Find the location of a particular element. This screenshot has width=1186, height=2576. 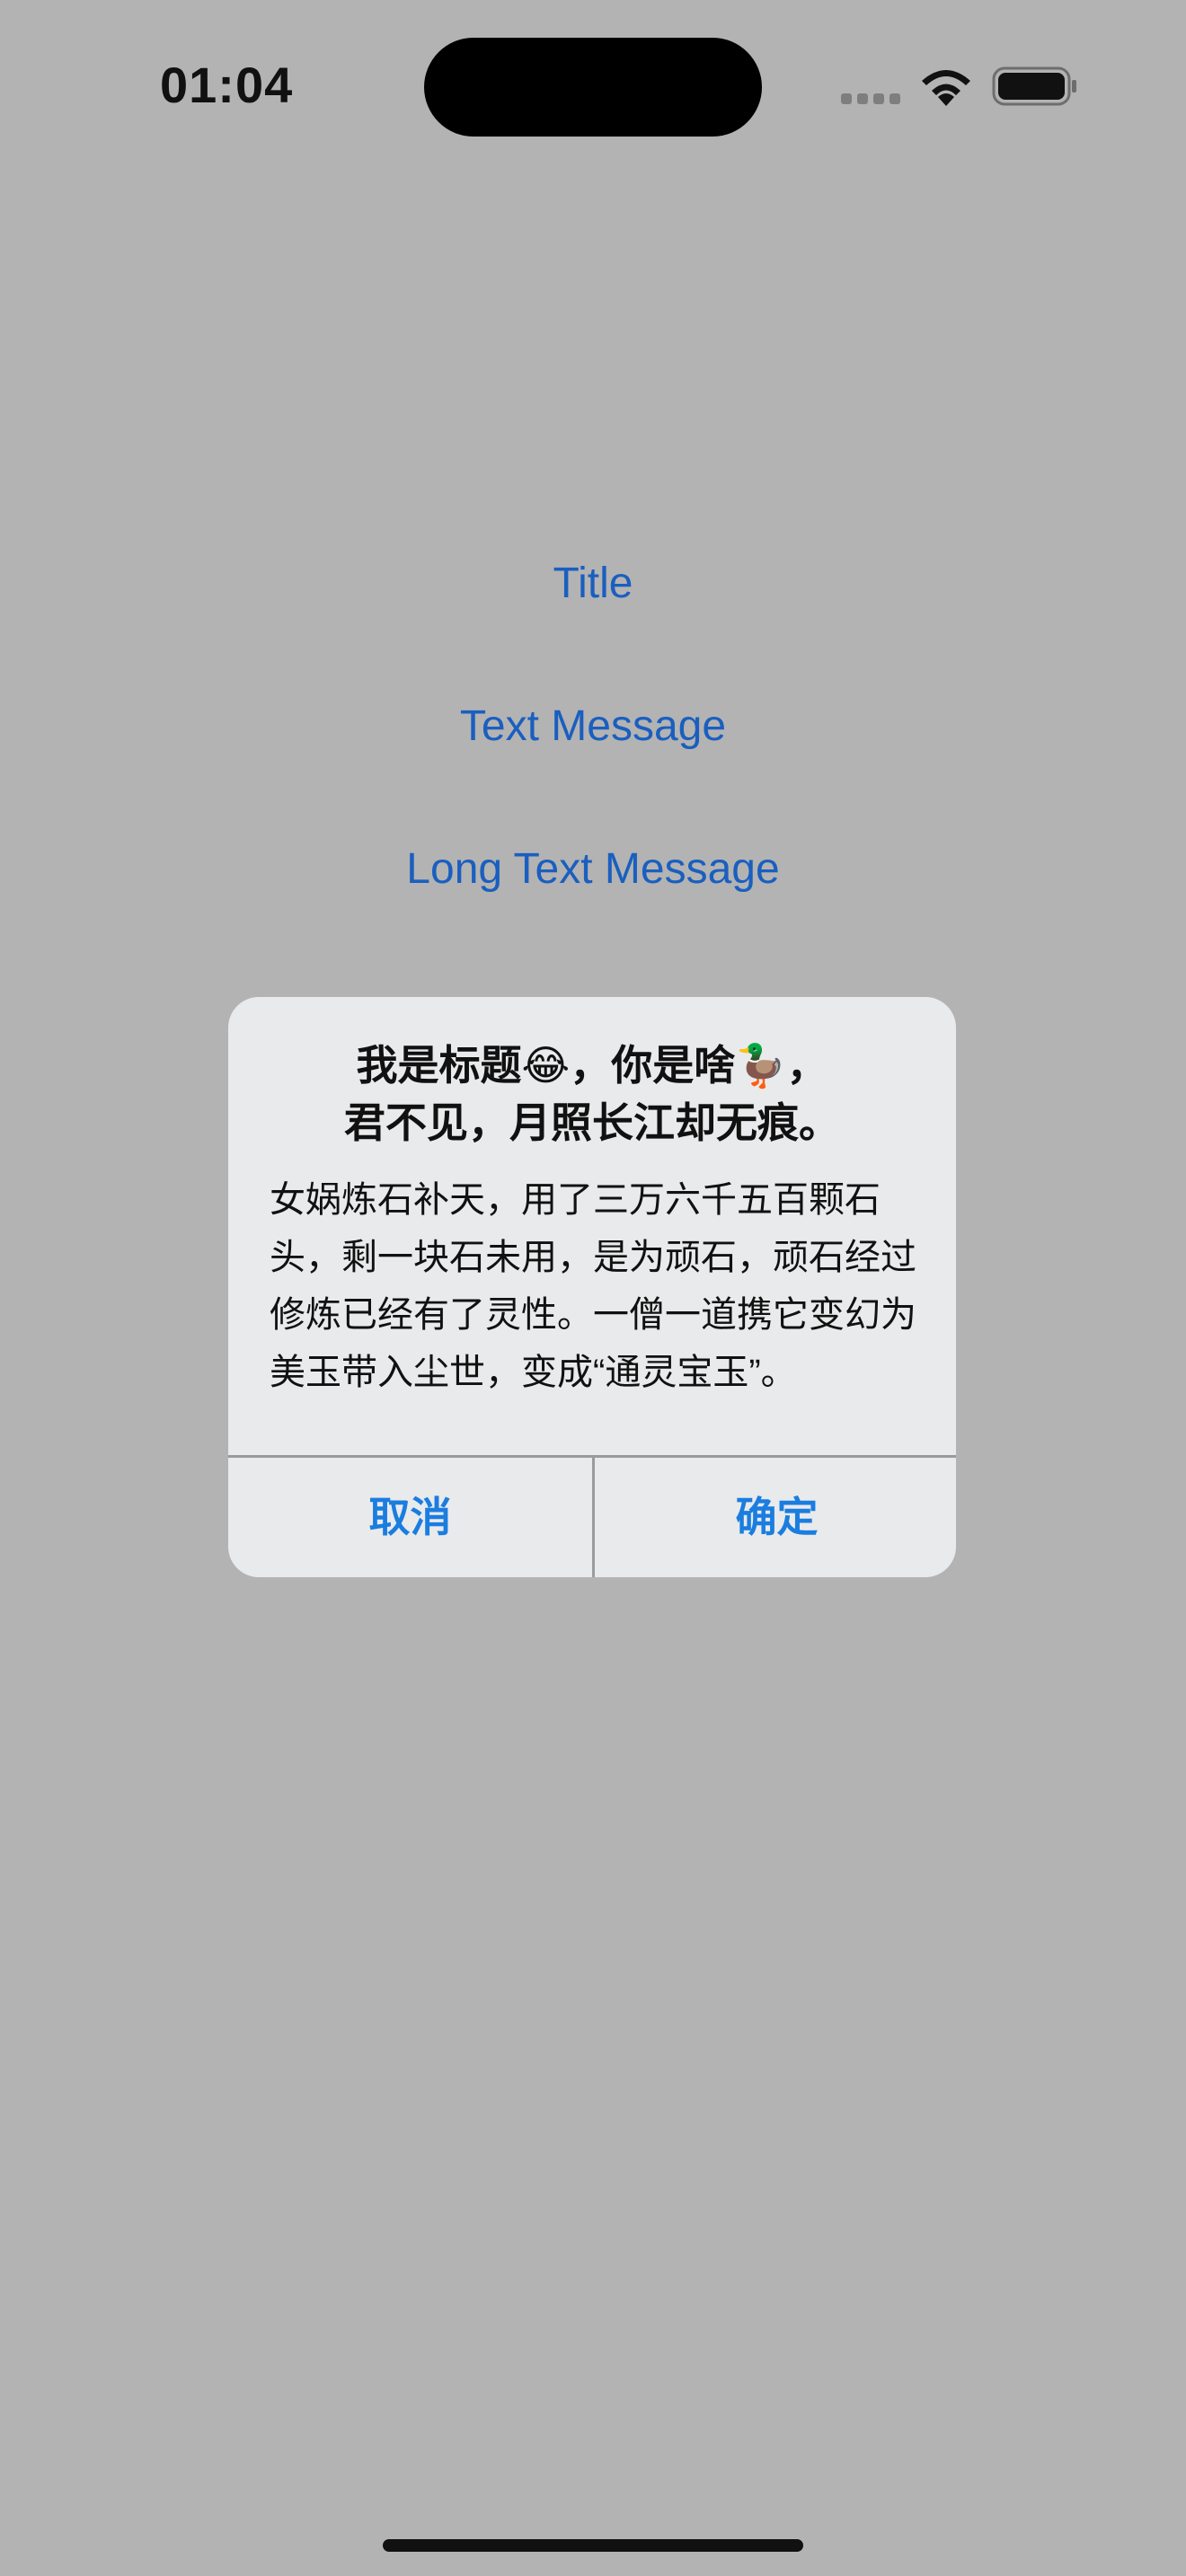

menu-item-long-text-message: Long Text Message is located at coordinates (593, 869).